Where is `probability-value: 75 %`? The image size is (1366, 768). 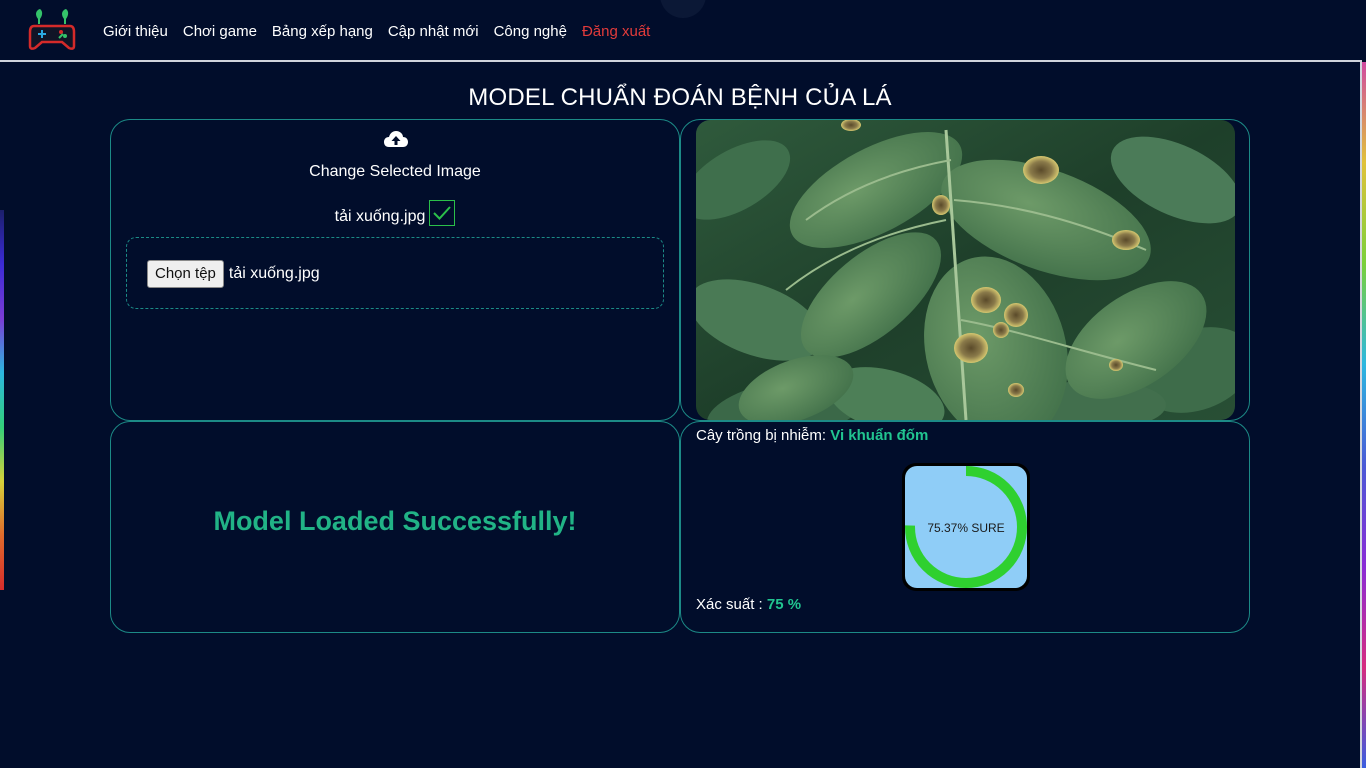 probability-value: 75 % is located at coordinates (784, 604).